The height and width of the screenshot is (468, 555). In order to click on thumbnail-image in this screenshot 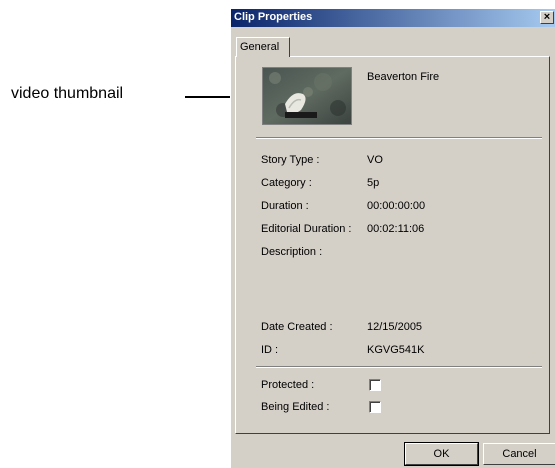, I will do `click(307, 96)`.